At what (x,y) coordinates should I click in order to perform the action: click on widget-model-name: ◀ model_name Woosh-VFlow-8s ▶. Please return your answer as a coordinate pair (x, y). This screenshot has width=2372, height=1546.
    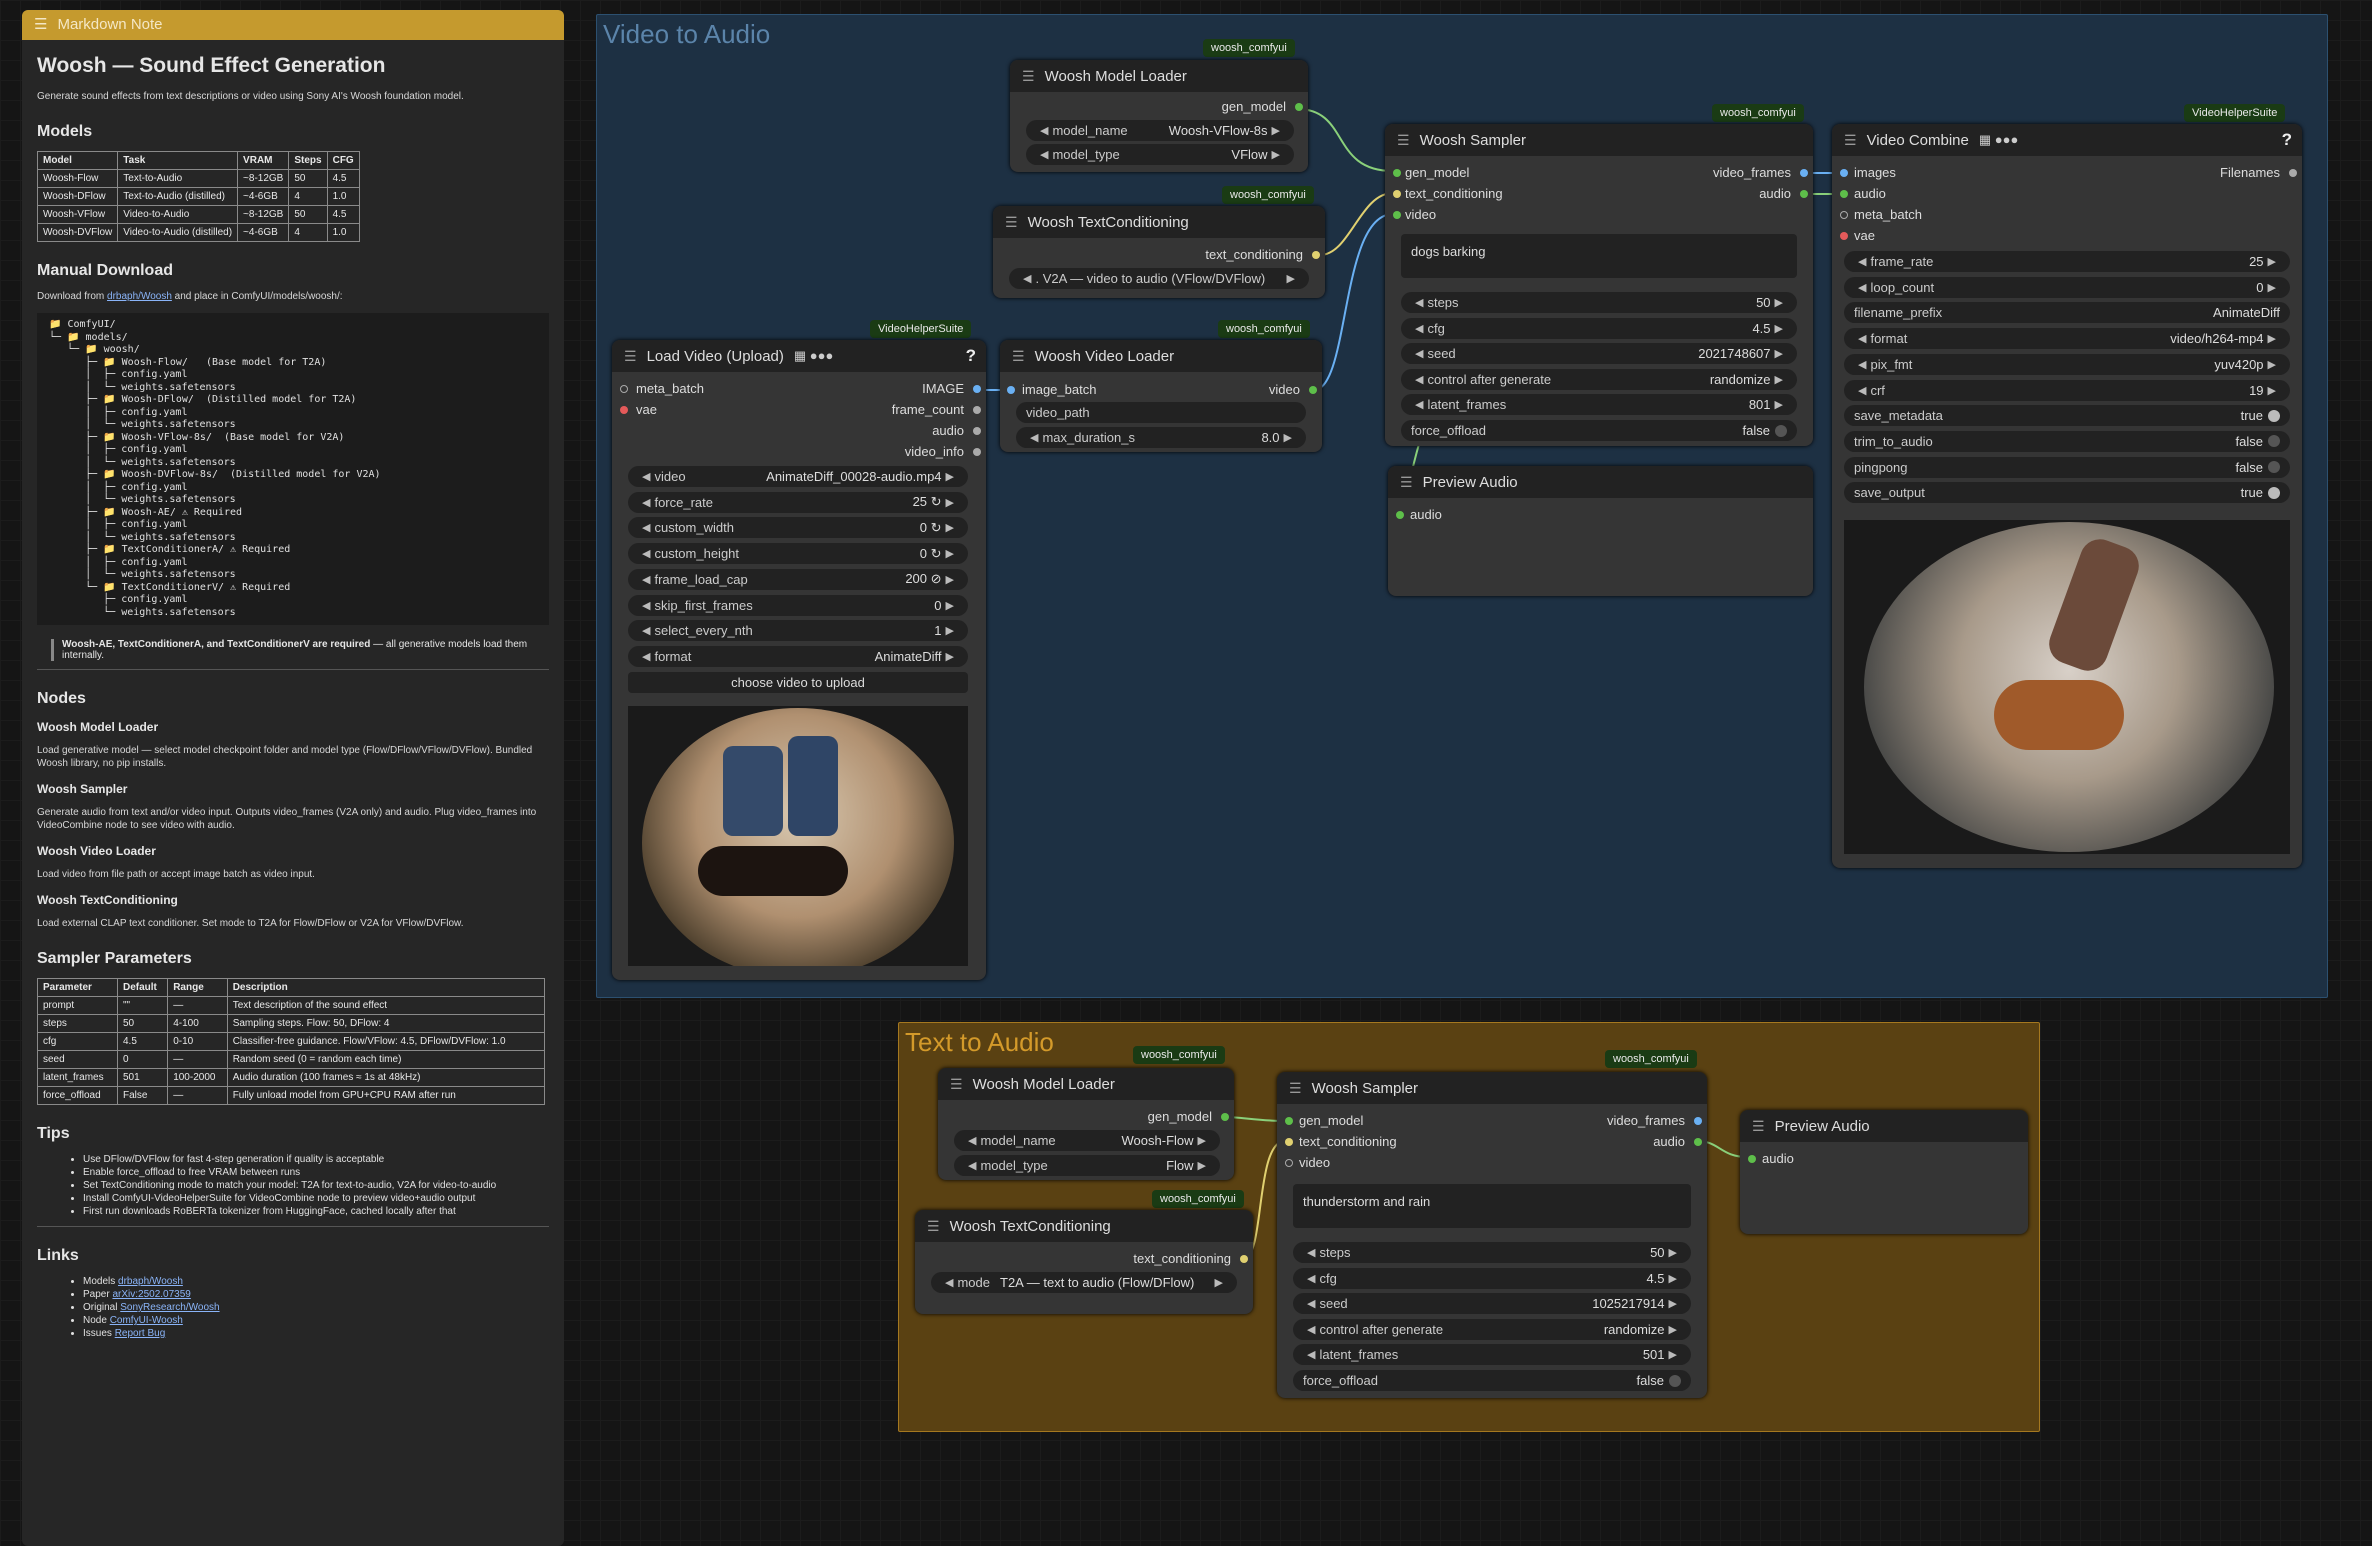
    Looking at the image, I should click on (1160, 130).